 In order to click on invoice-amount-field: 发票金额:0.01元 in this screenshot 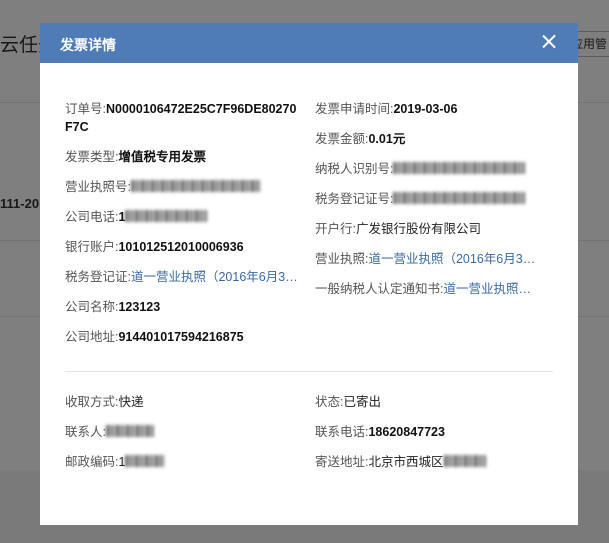, I will do `click(360, 139)`.